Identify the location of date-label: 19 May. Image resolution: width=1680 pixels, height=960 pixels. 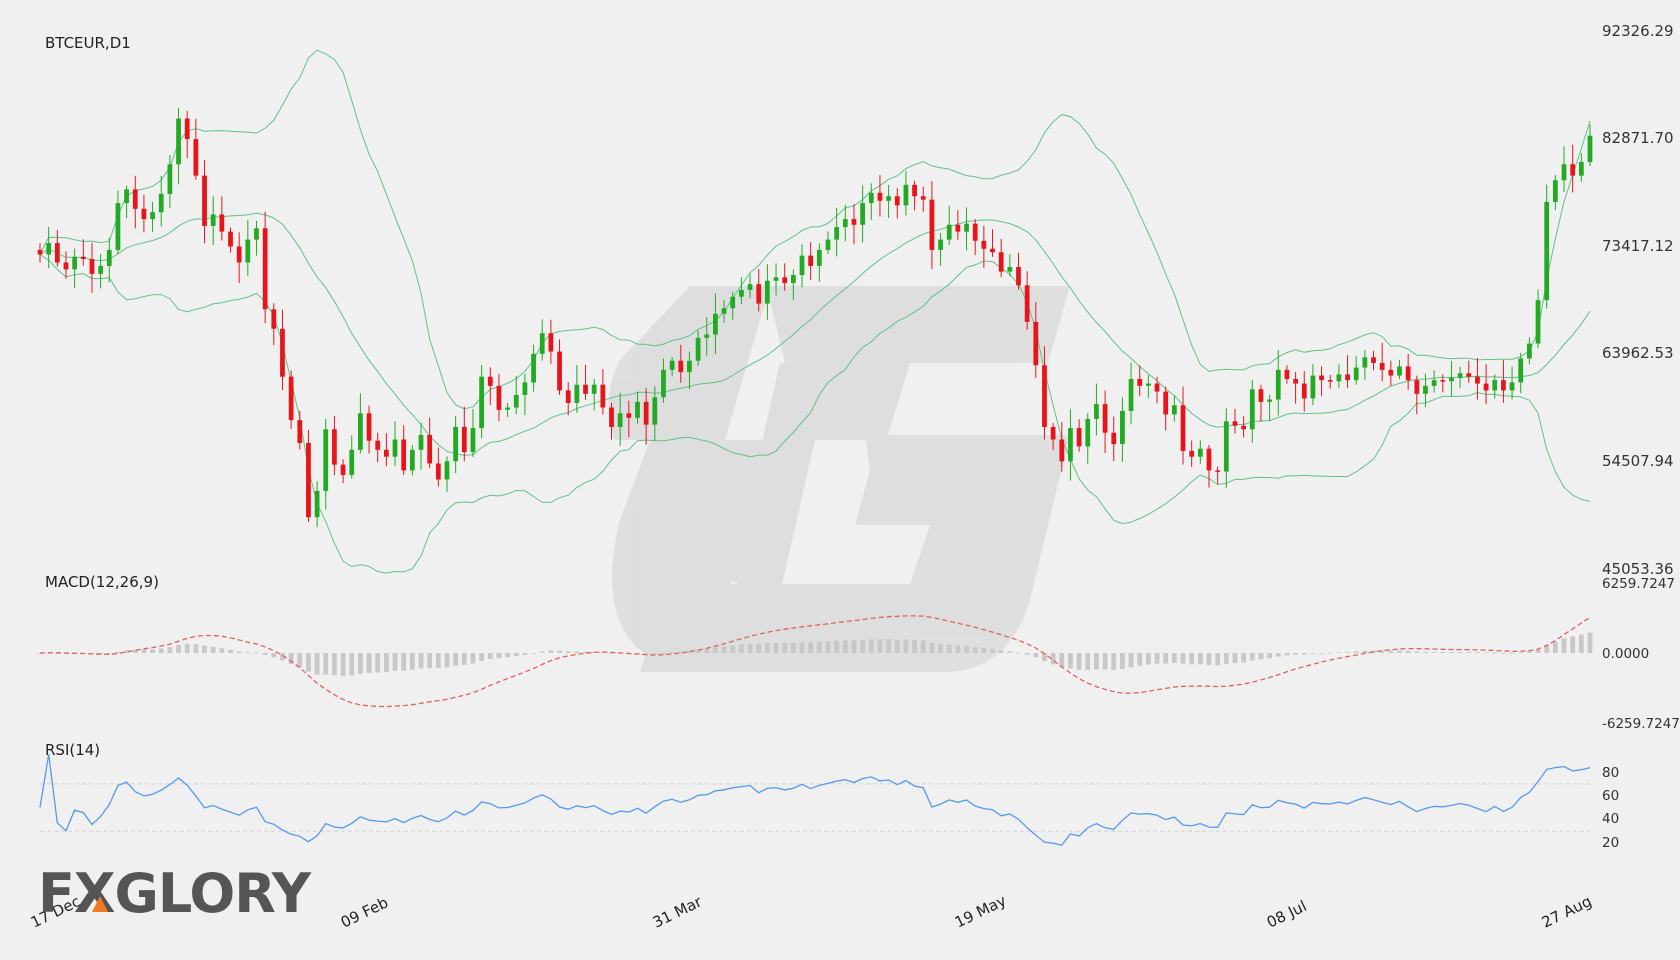
(980, 911).